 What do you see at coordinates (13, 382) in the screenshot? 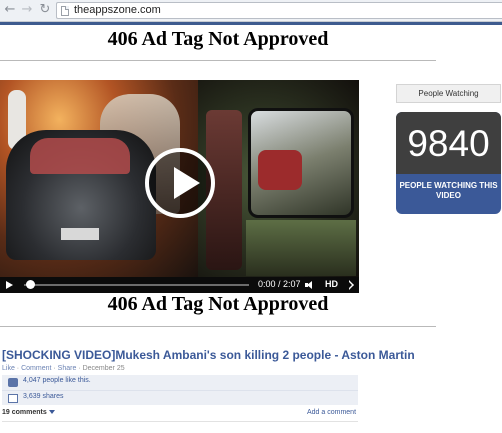
I see `thumbs-up-icon` at bounding box center [13, 382].